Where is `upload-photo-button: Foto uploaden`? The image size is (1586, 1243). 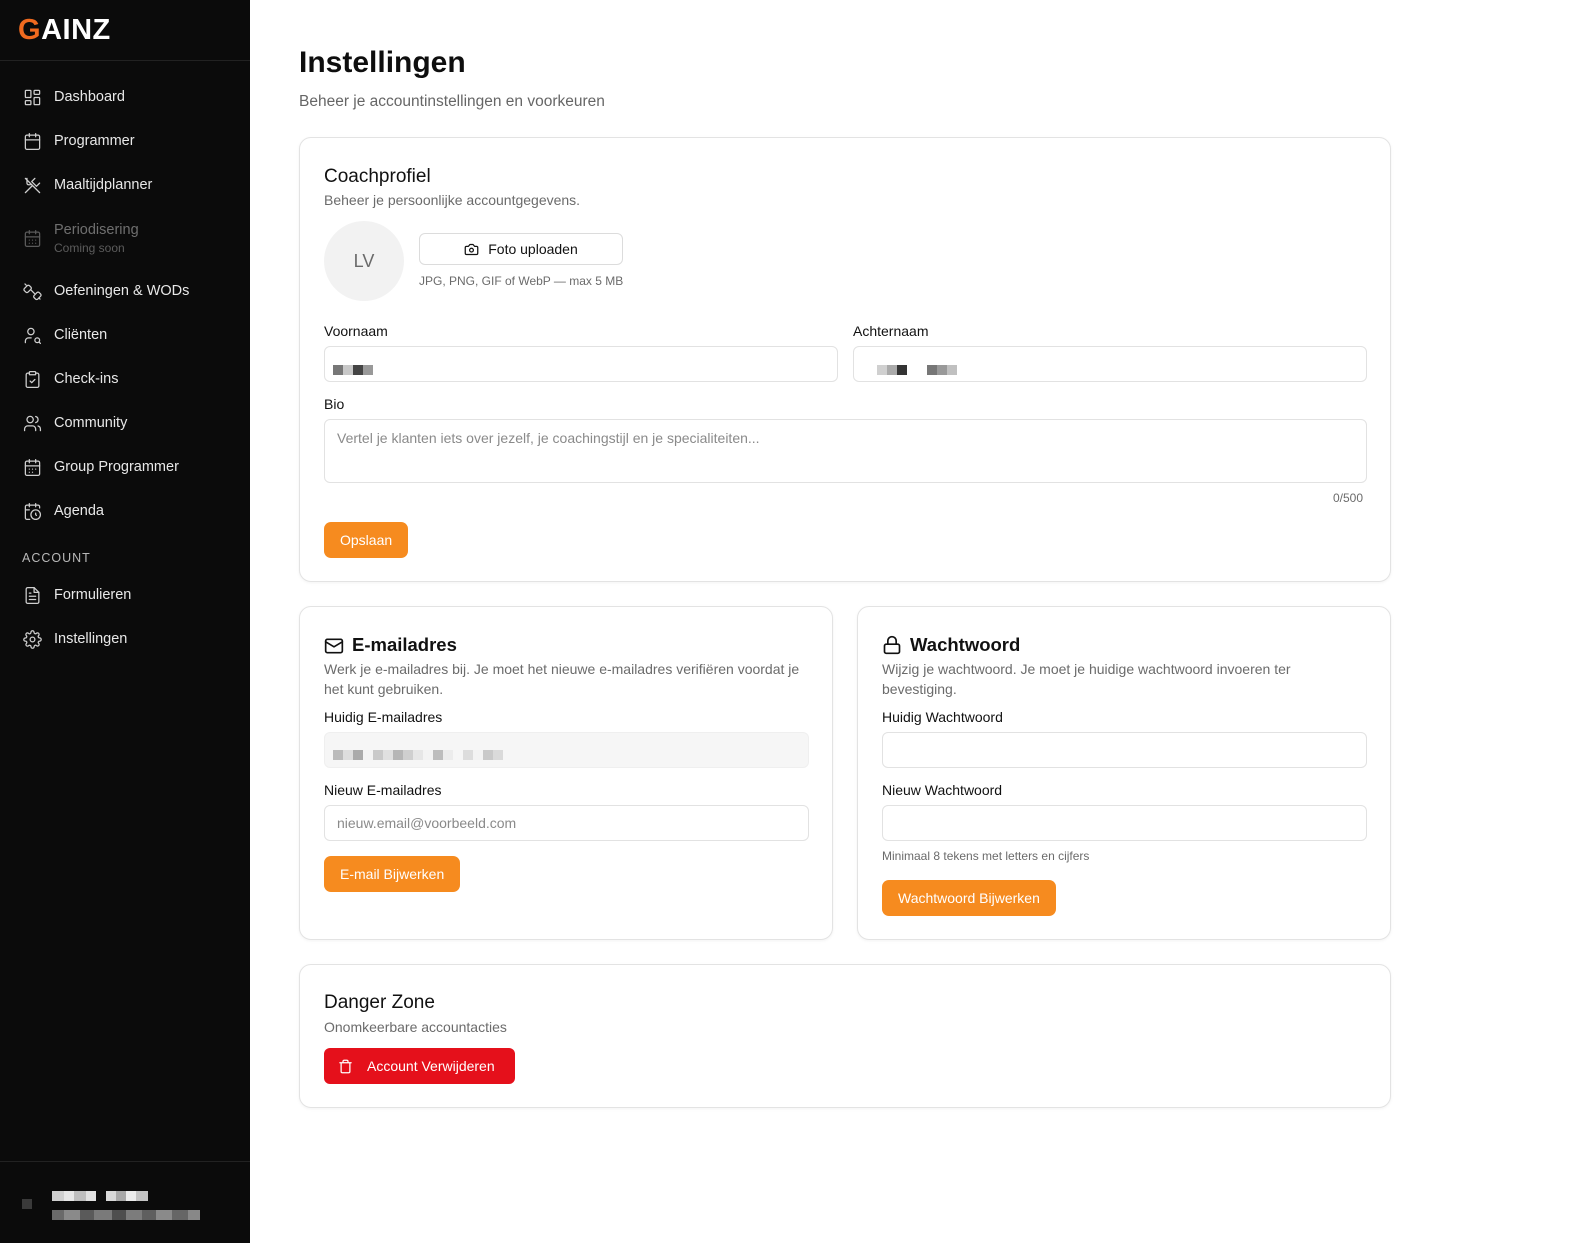
upload-photo-button: Foto uploaden is located at coordinates (521, 249).